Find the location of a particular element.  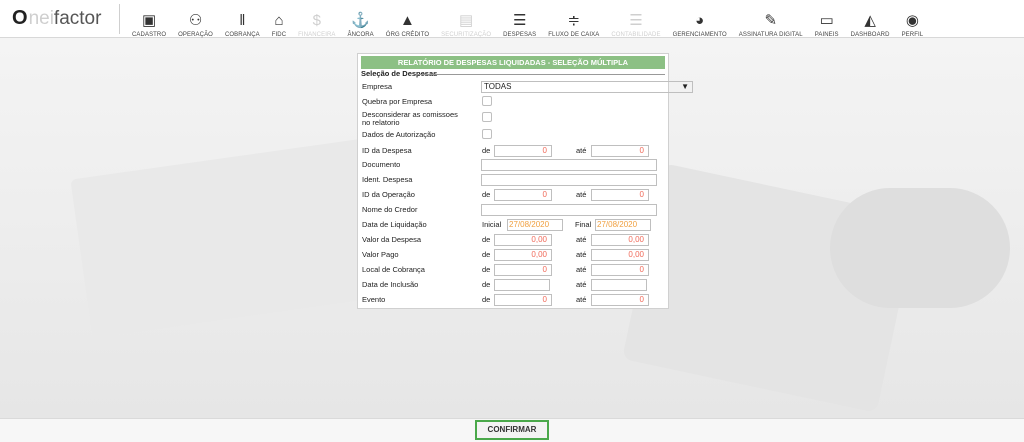

id-despesa-to-input: 0 is located at coordinates (620, 151).